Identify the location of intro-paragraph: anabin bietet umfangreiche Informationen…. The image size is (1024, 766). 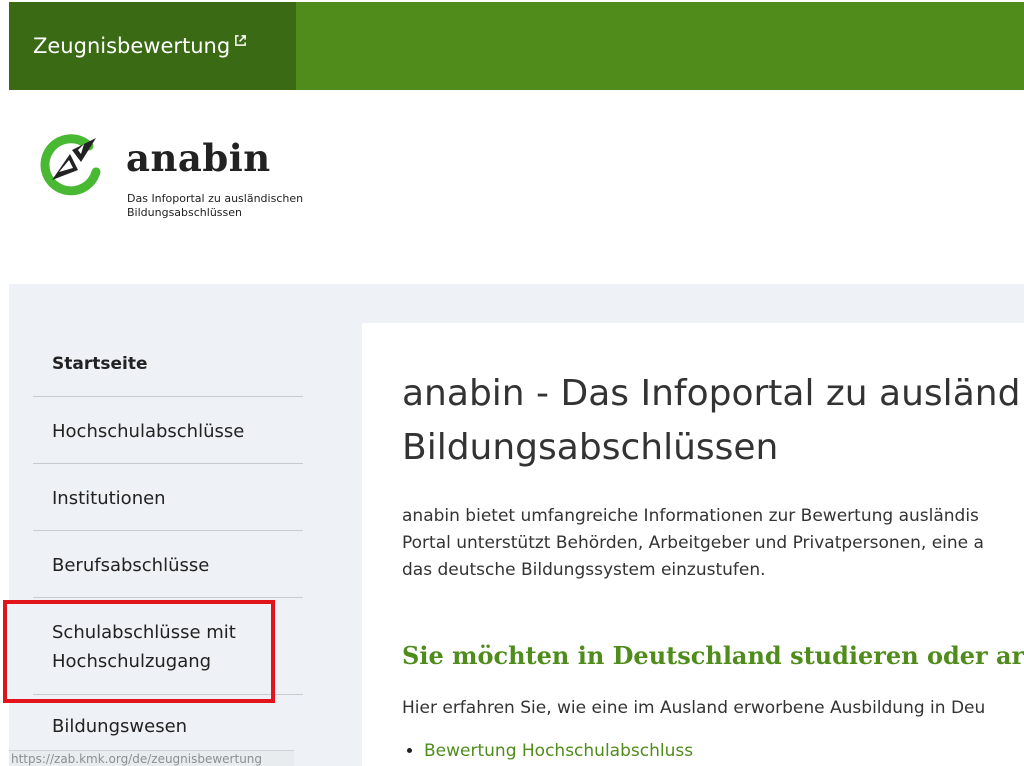
(713, 543).